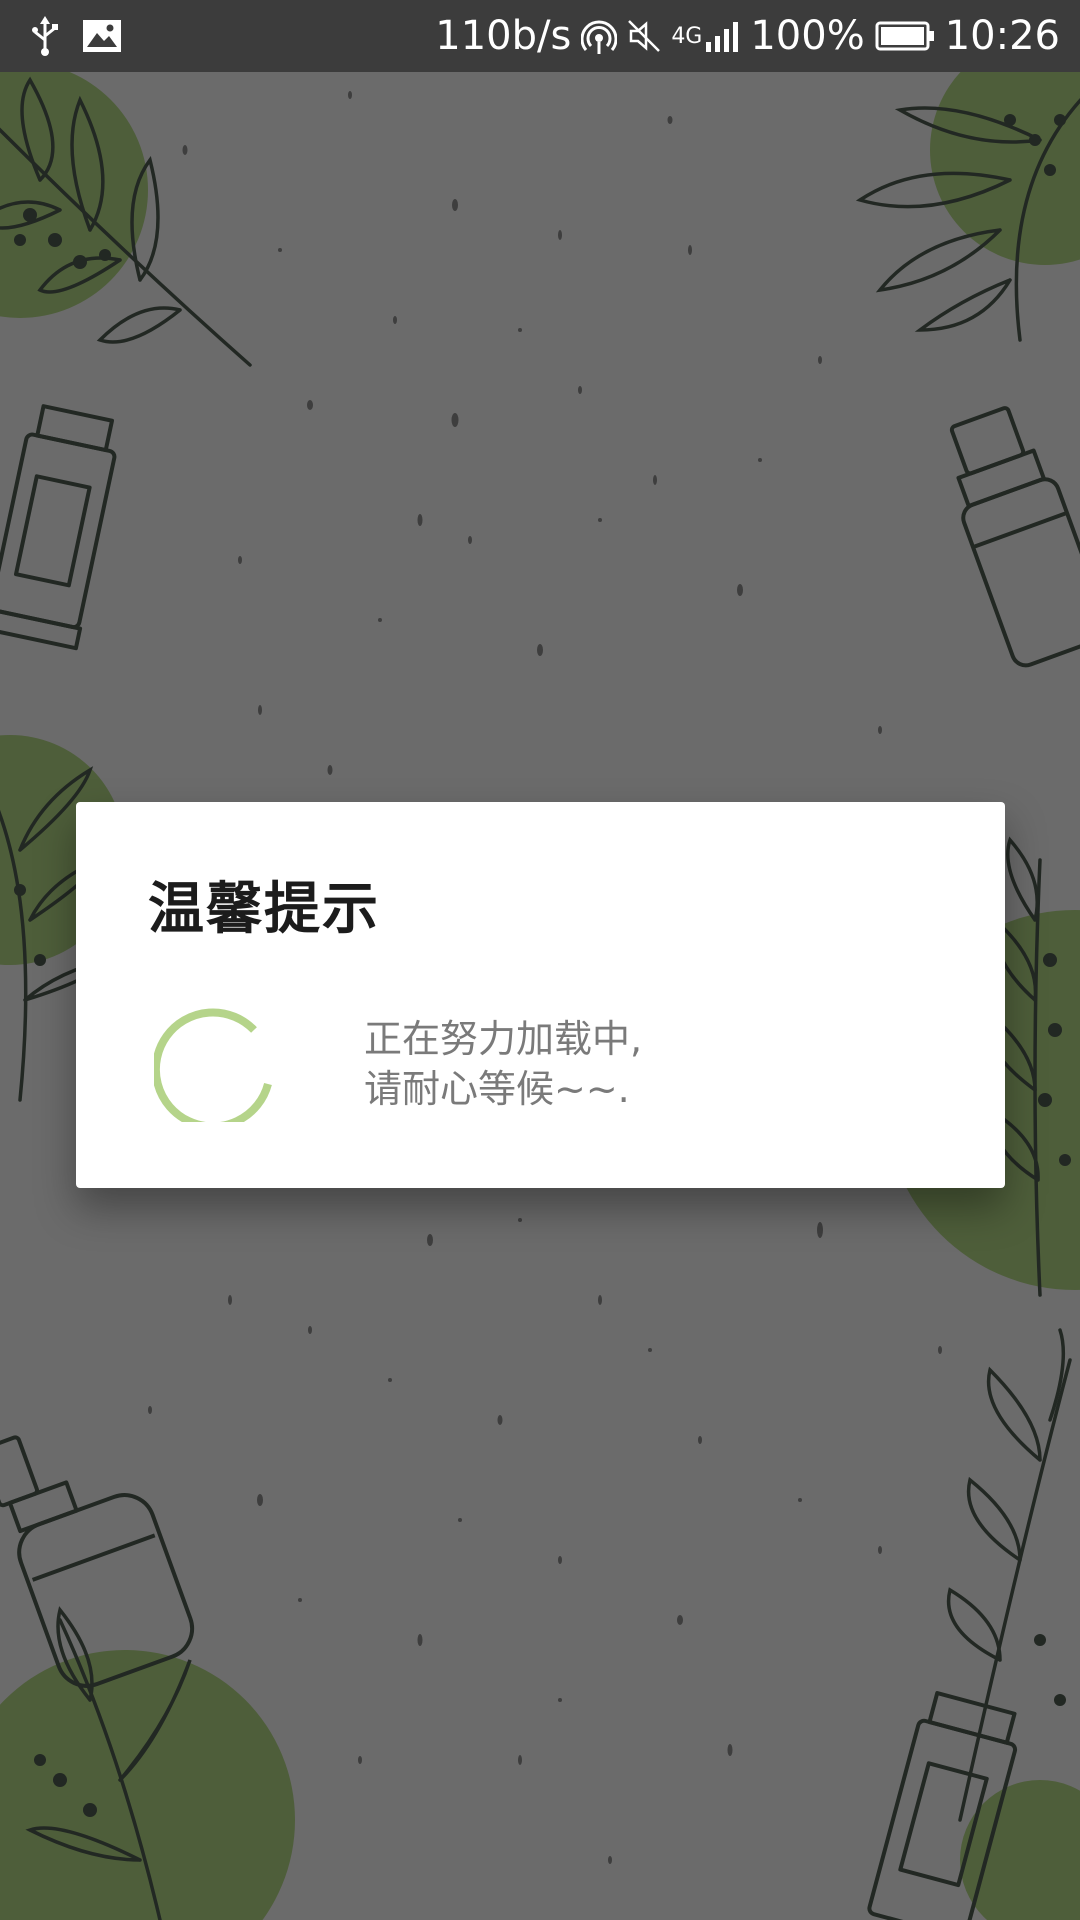  I want to click on network-speed: 110b/s, so click(503, 36).